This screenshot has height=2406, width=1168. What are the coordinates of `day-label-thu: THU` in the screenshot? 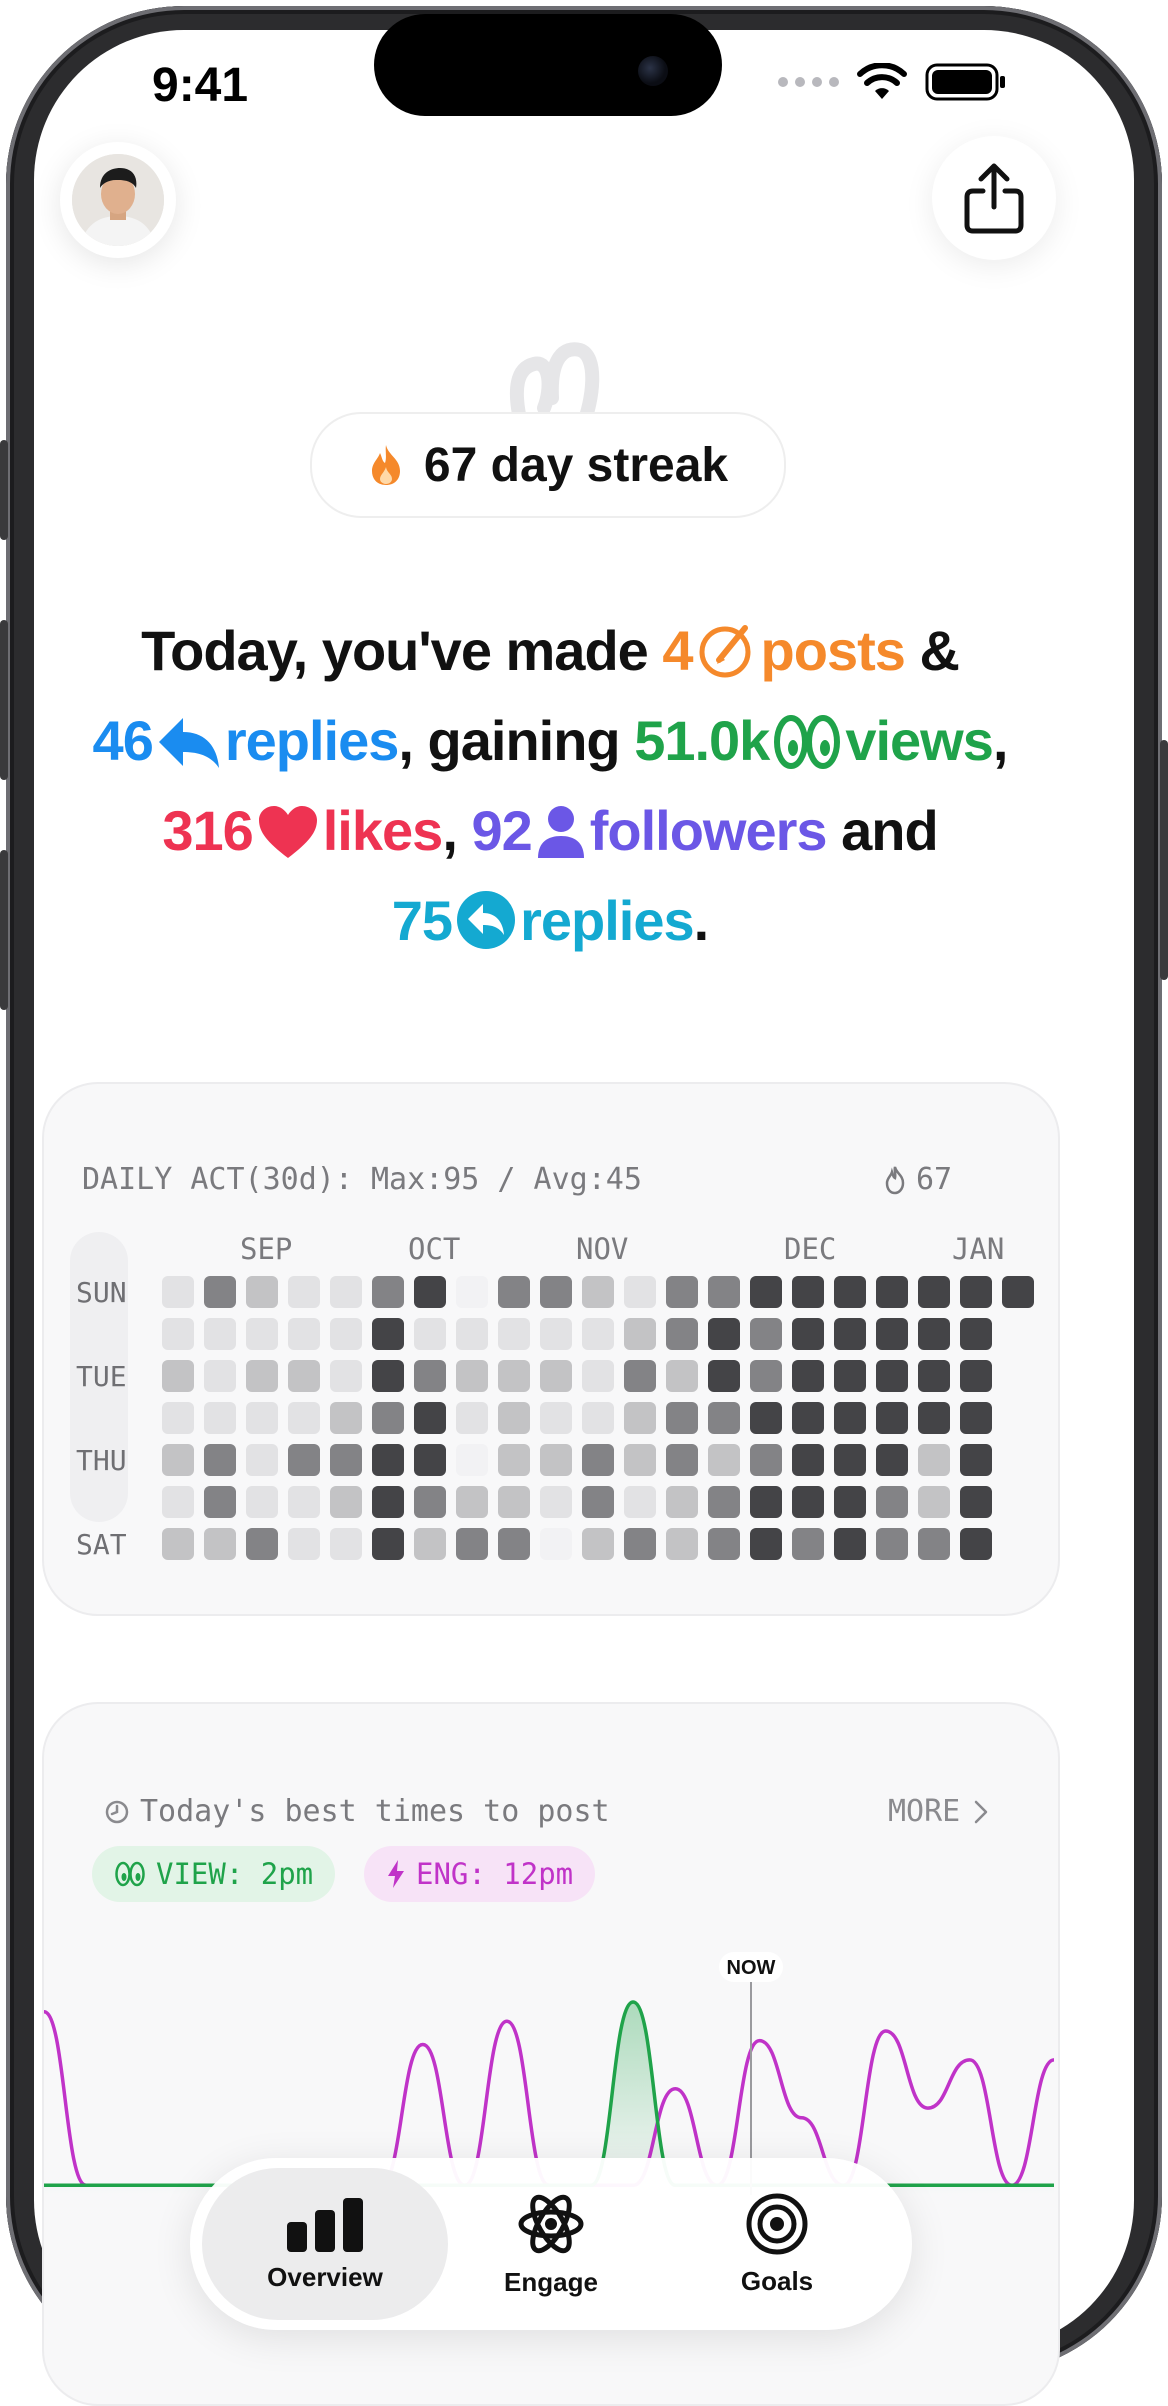 It's located at (101, 1460).